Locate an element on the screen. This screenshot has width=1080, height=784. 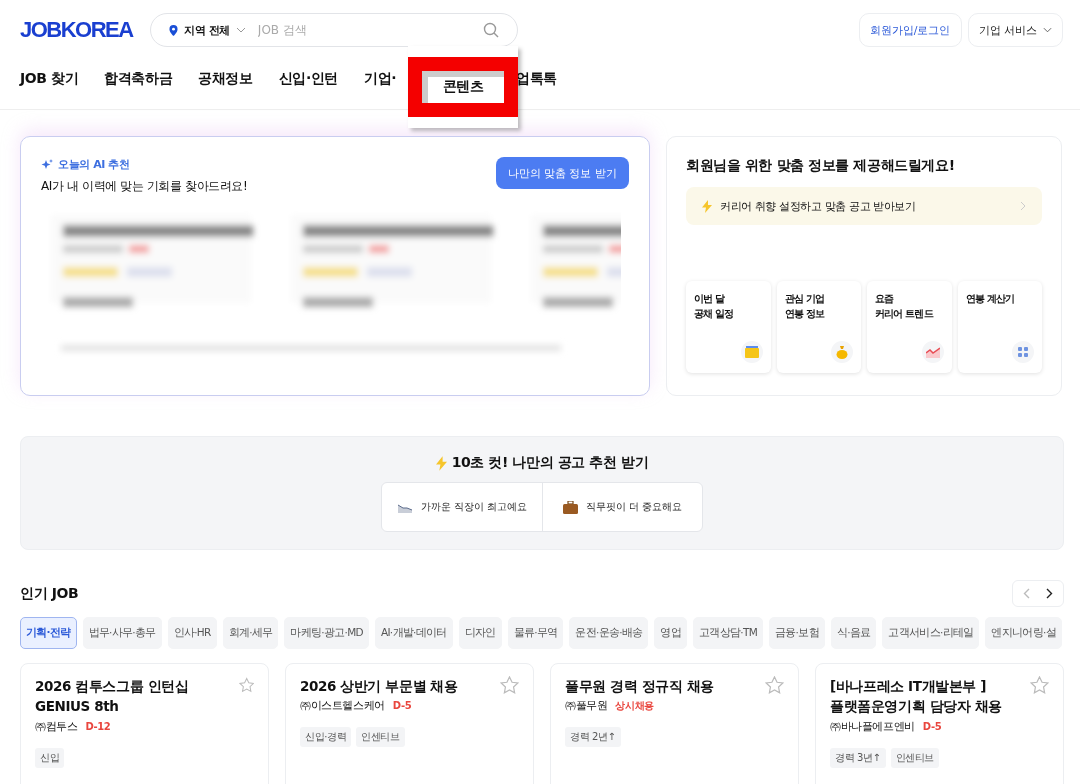
job-tag: 경력 2년↑ is located at coordinates (593, 737).